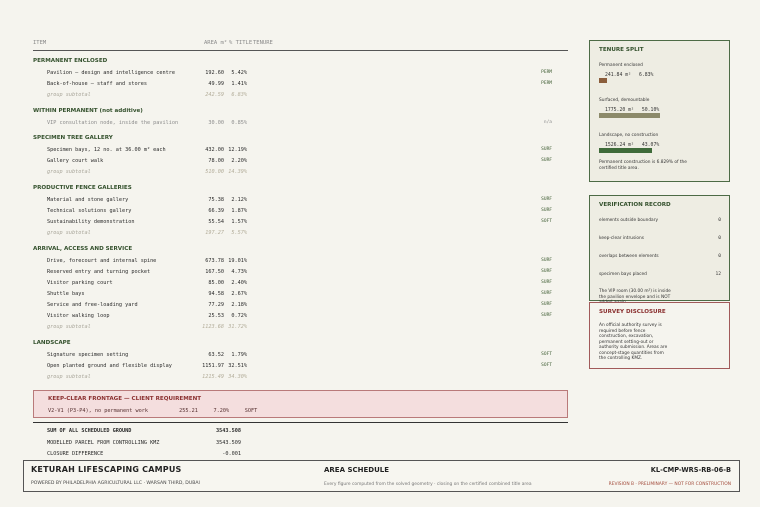 The image size is (760, 507). Describe the element at coordinates (239, 283) in the screenshot. I see `row-pct: 2.40%` at that location.